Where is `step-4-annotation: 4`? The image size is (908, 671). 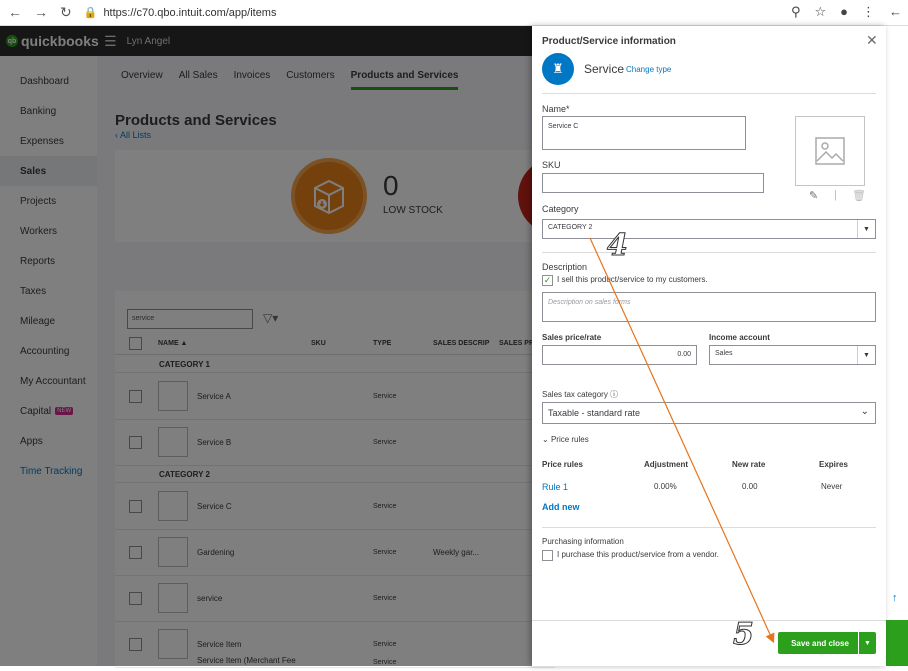 step-4-annotation: 4 is located at coordinates (618, 246).